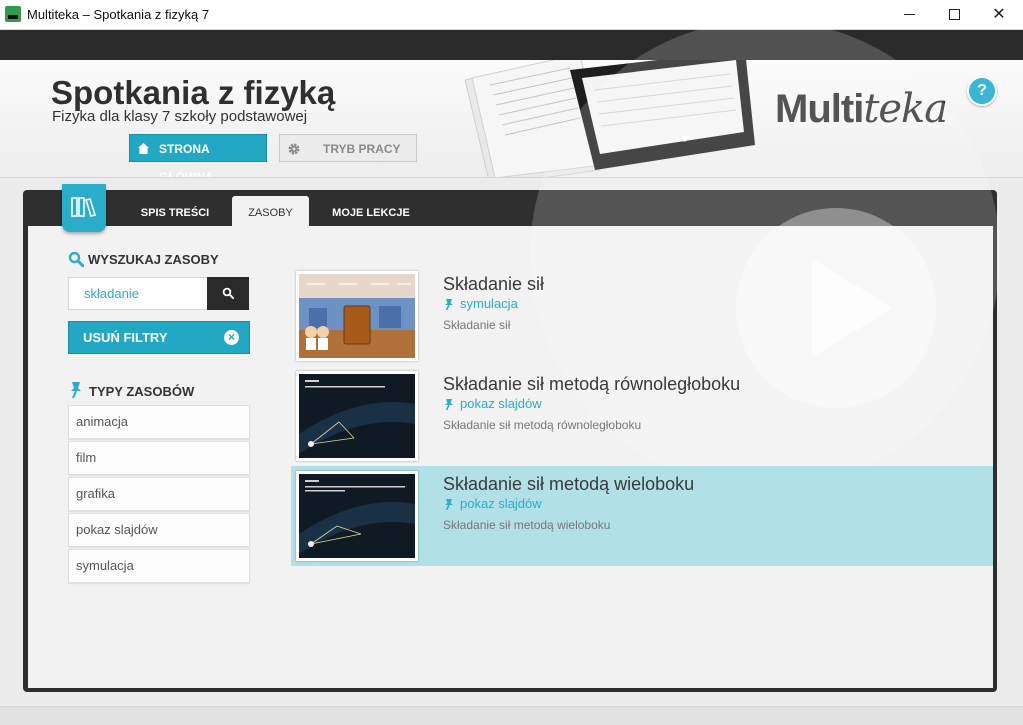 This screenshot has width=1023, height=725. What do you see at coordinates (159, 494) in the screenshot?
I see `type-filter-item: grafika` at bounding box center [159, 494].